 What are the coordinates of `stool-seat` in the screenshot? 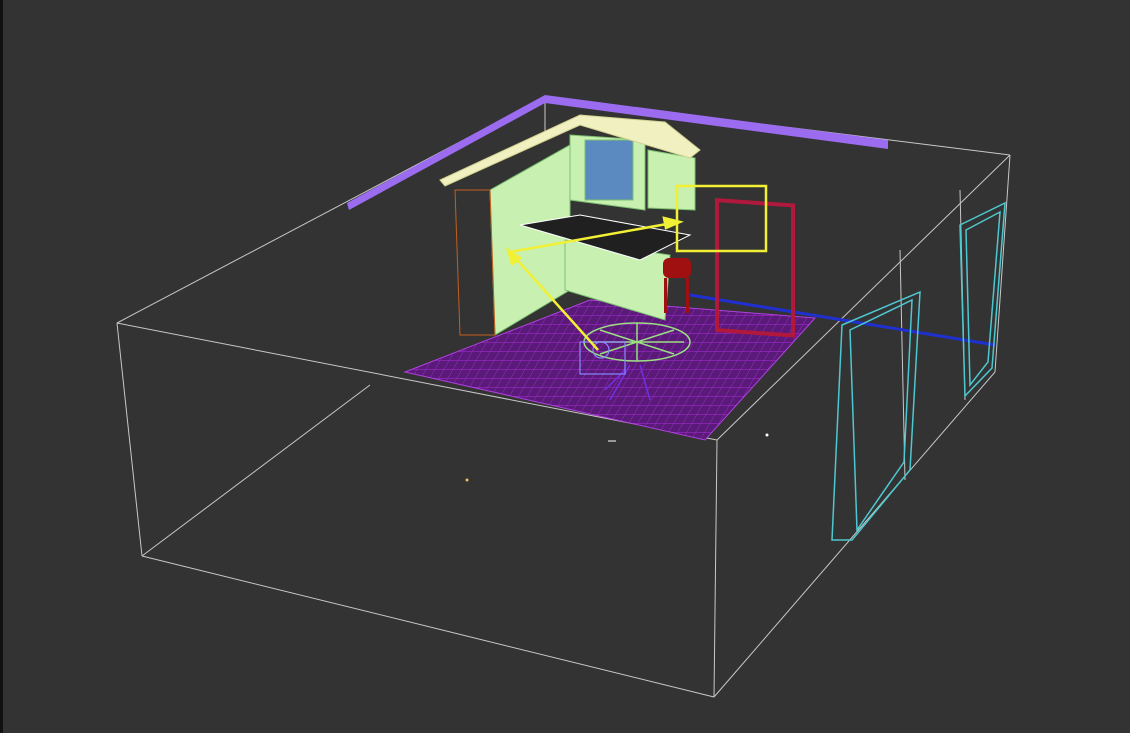 It's located at (677, 268).